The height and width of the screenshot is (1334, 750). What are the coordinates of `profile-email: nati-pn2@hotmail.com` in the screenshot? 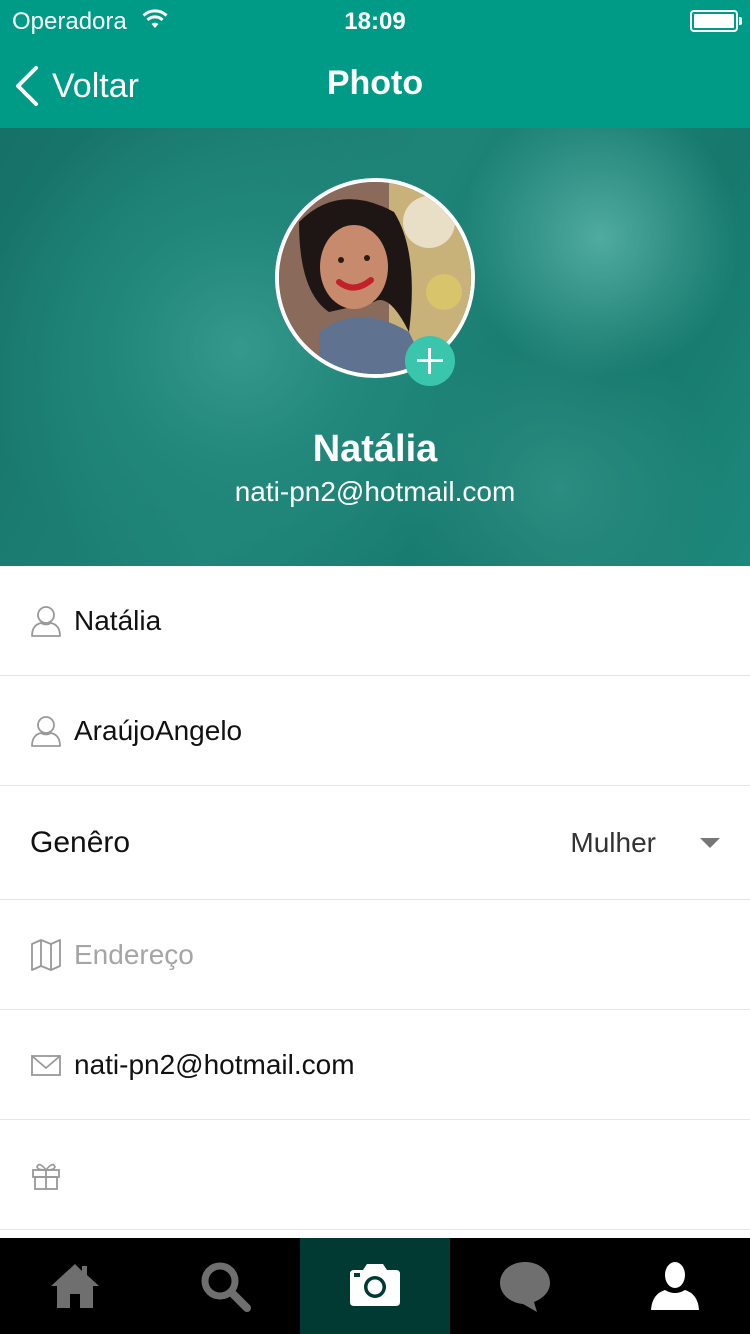 It's located at (375, 491).